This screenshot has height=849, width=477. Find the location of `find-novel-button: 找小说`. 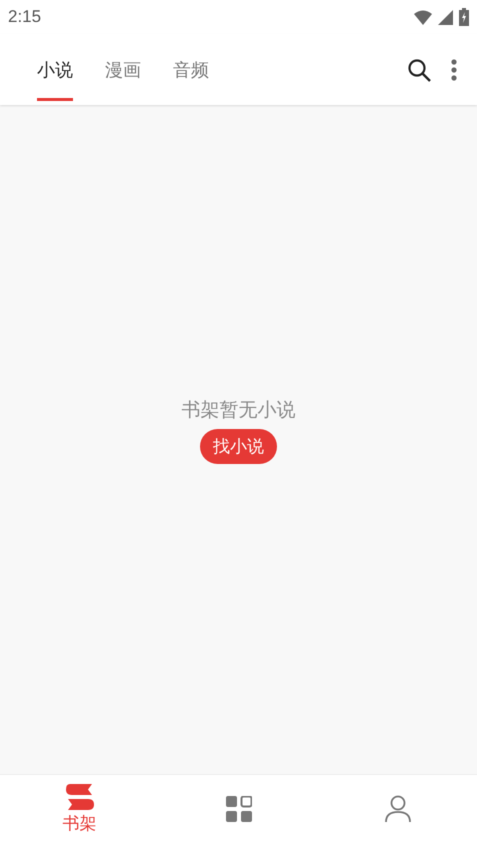

find-novel-button: 找小说 is located at coordinates (238, 446).